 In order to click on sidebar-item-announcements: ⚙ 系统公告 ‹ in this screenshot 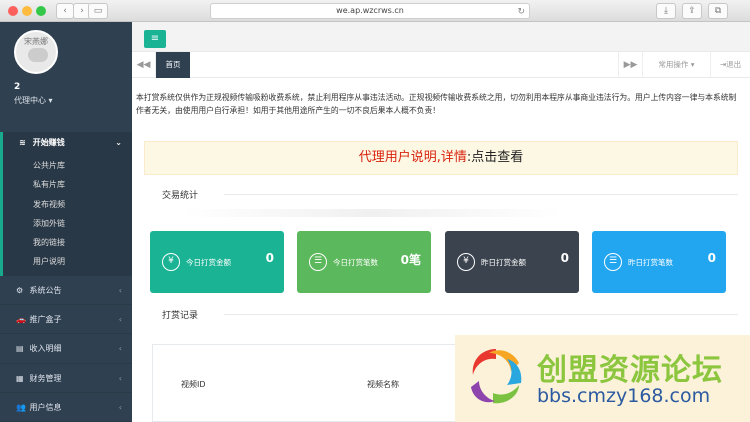, I will do `click(66, 291)`.